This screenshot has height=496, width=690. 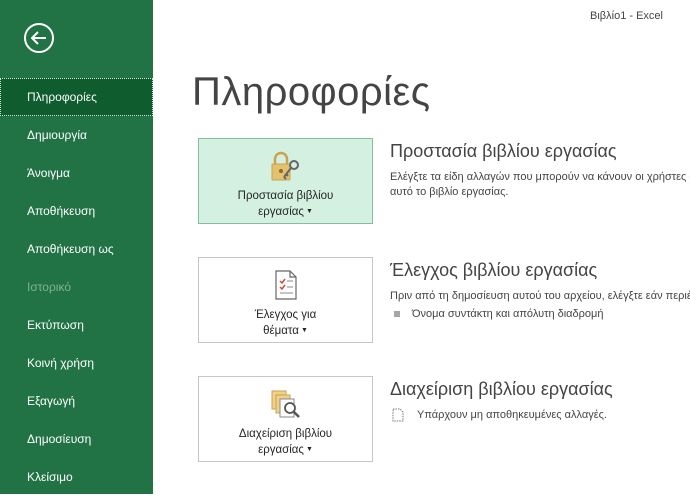 I want to click on nav-item-save: Αποθήκευση, so click(x=76, y=211).